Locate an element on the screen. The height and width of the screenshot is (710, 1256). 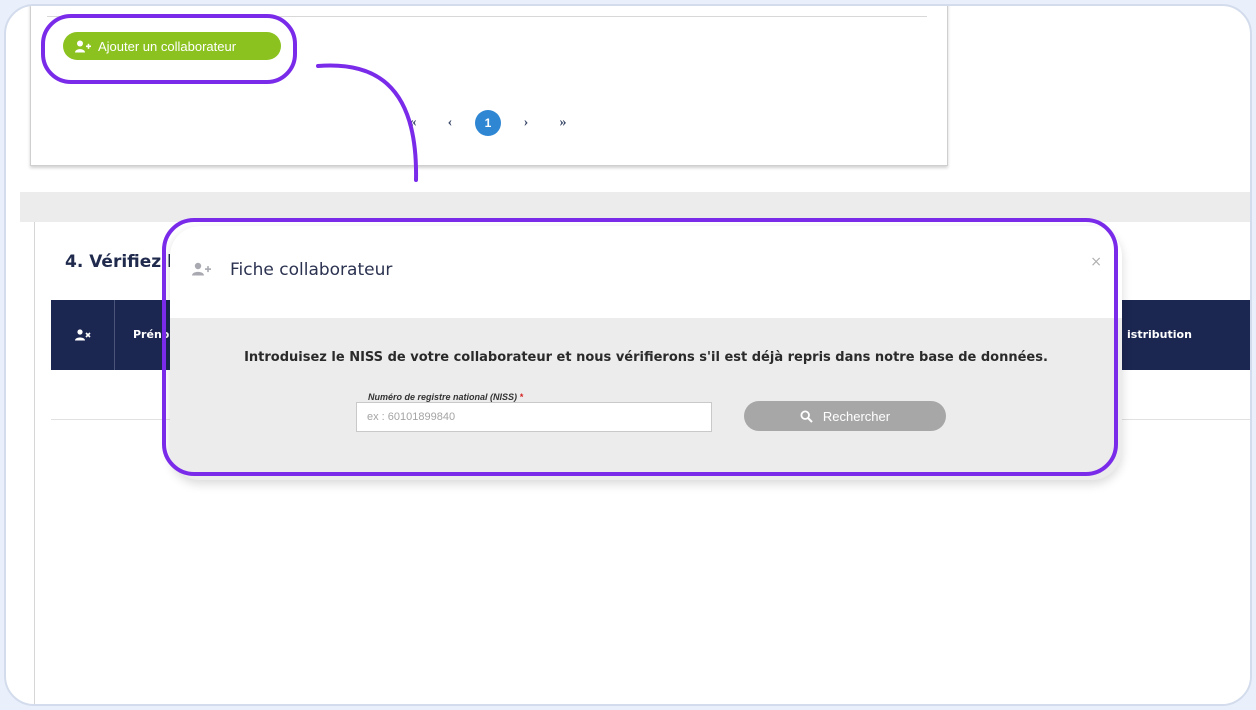
table-header-icon-cell is located at coordinates (83, 335).